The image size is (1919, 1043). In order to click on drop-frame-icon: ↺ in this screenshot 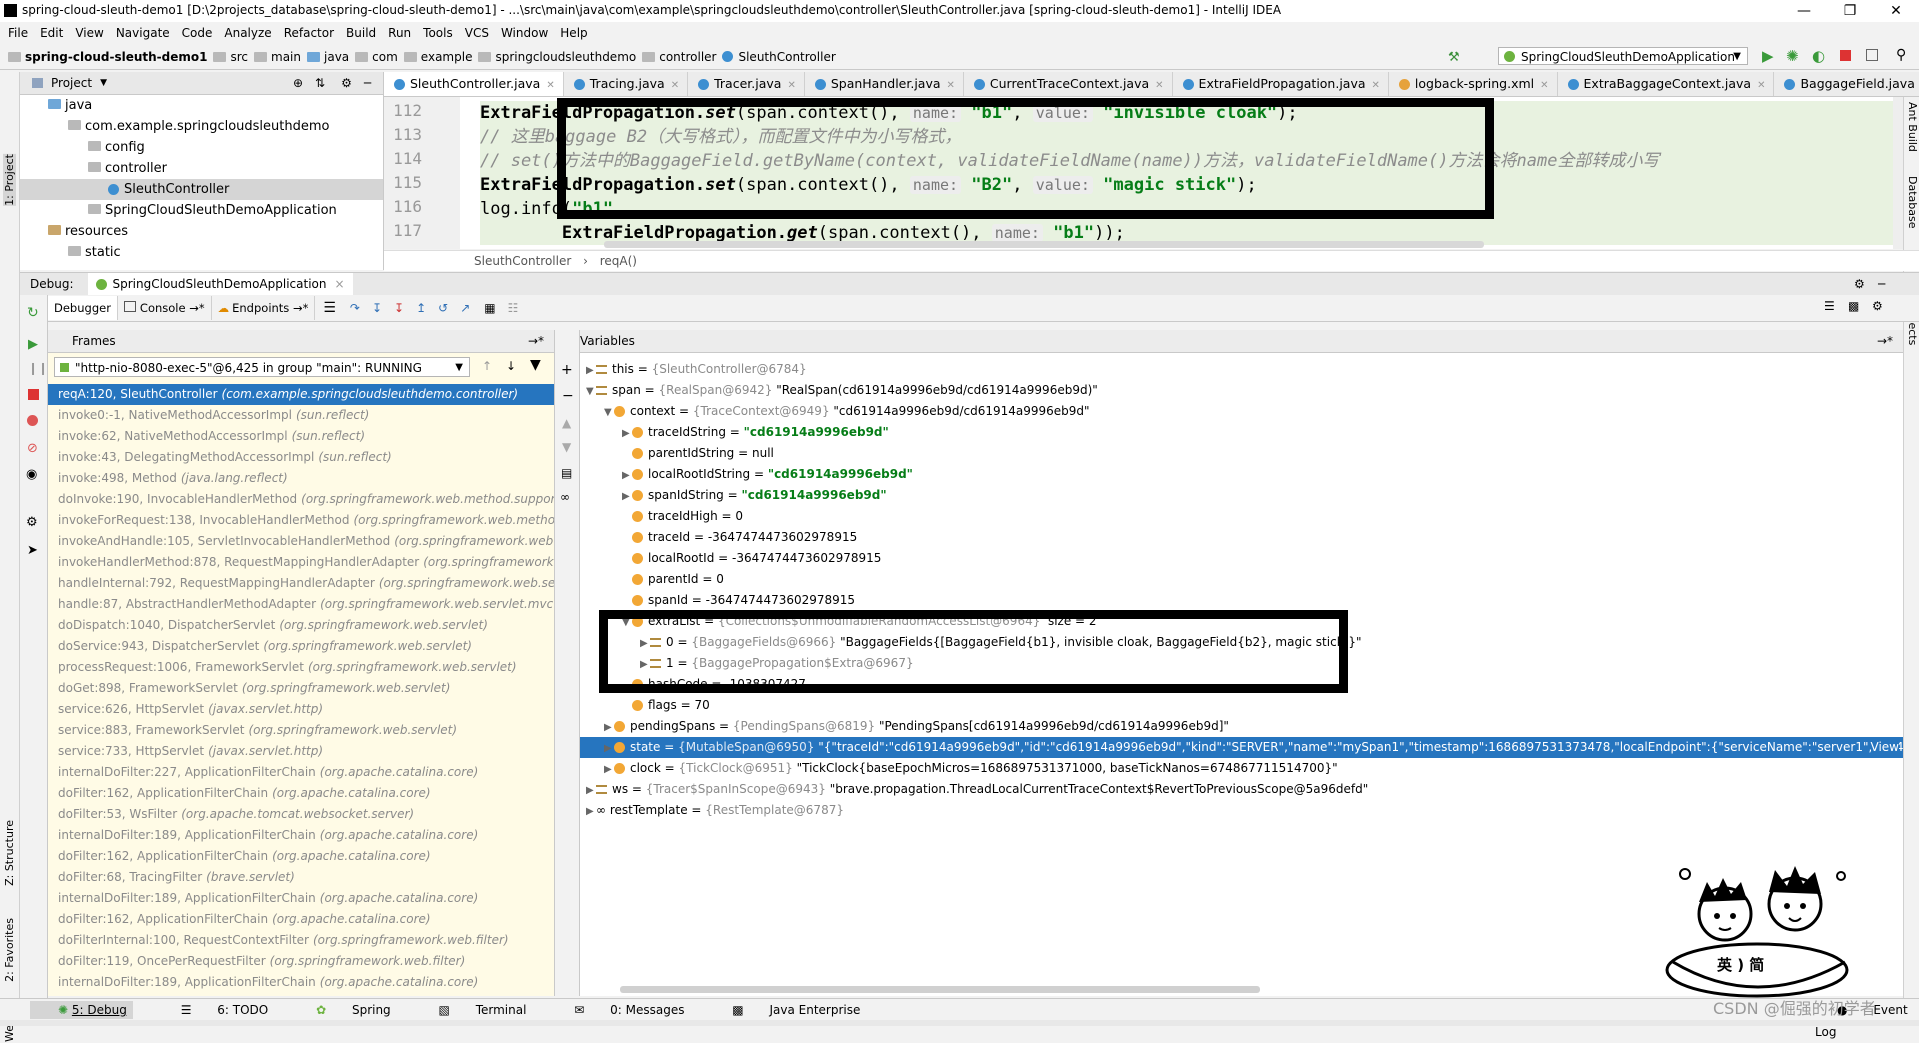, I will do `click(443, 308)`.